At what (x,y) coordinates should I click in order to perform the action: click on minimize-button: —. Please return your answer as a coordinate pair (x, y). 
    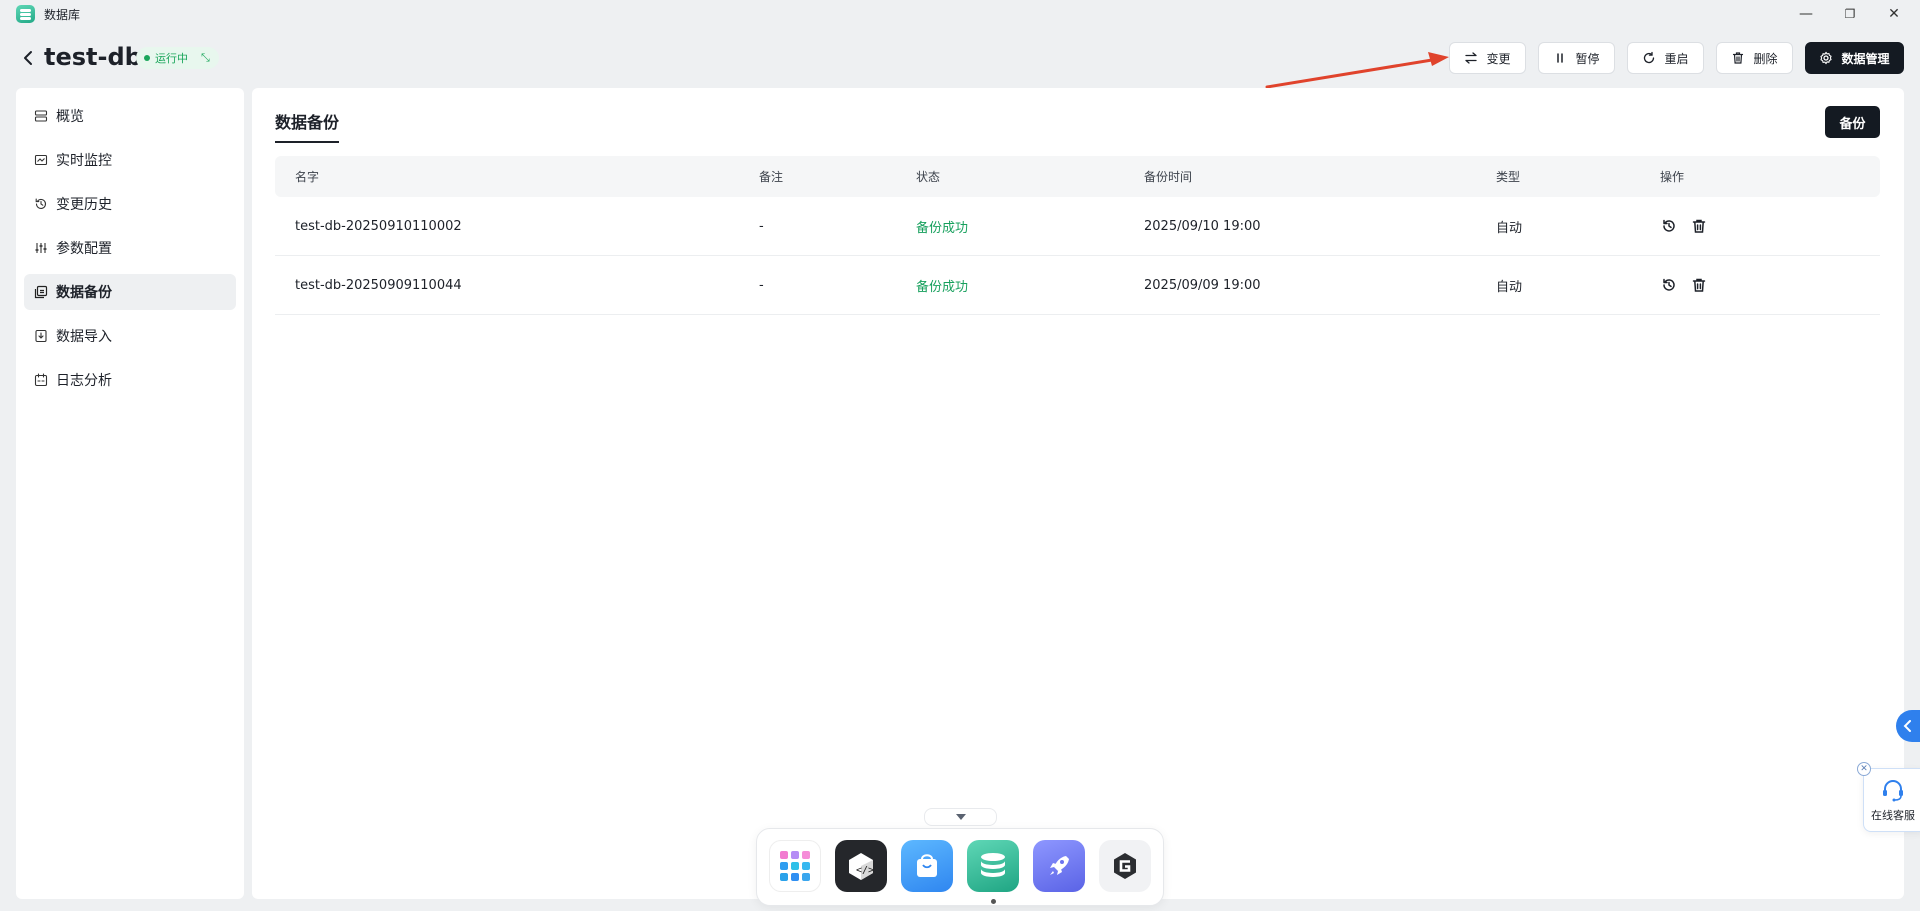
    Looking at the image, I should click on (1806, 14).